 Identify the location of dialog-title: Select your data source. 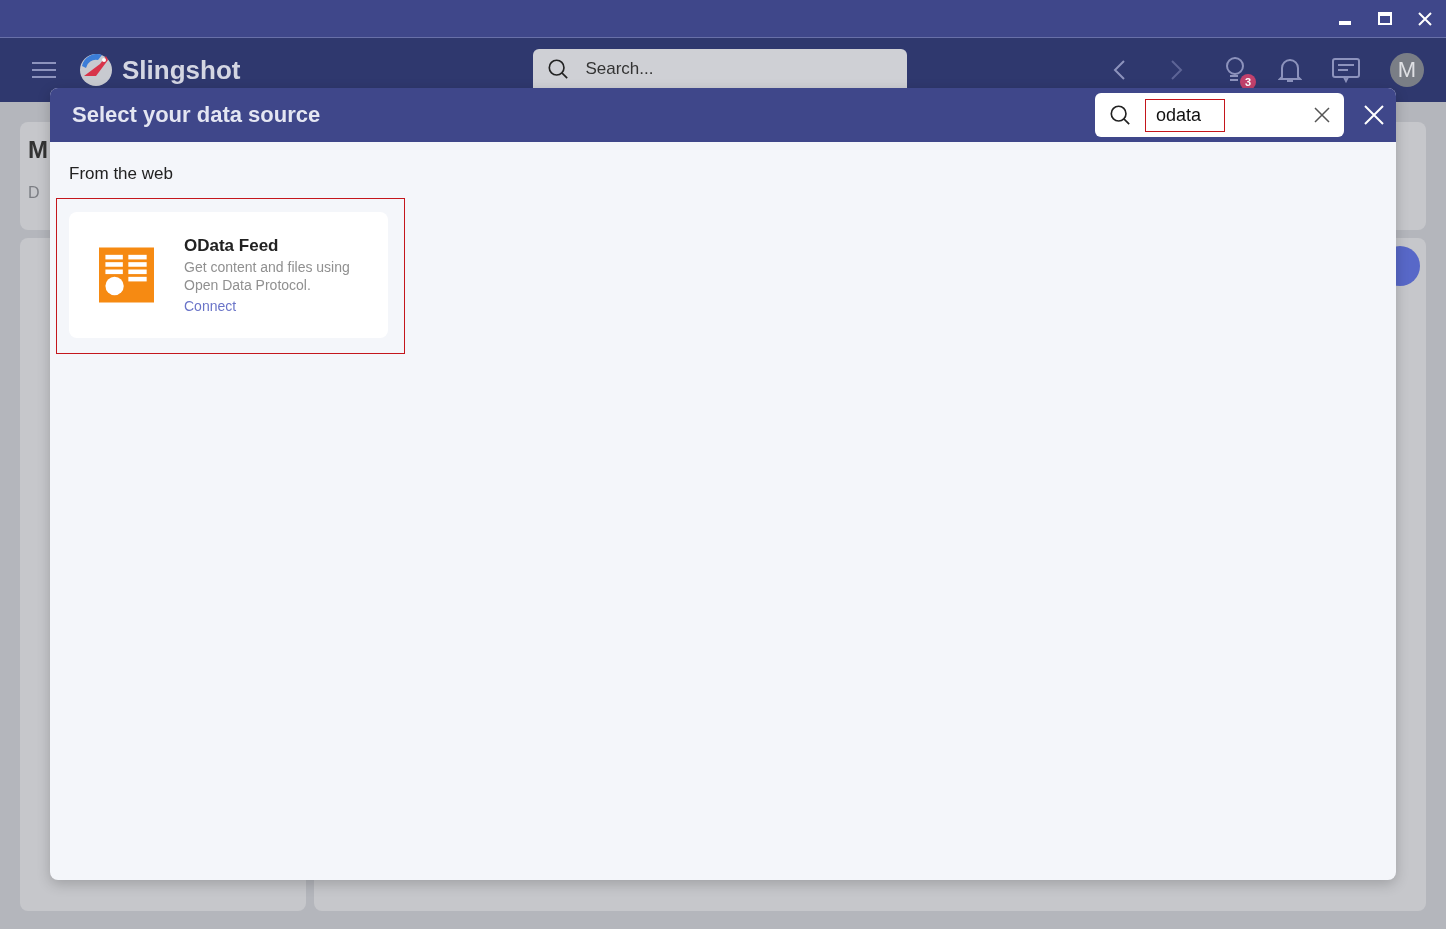
(197, 115).